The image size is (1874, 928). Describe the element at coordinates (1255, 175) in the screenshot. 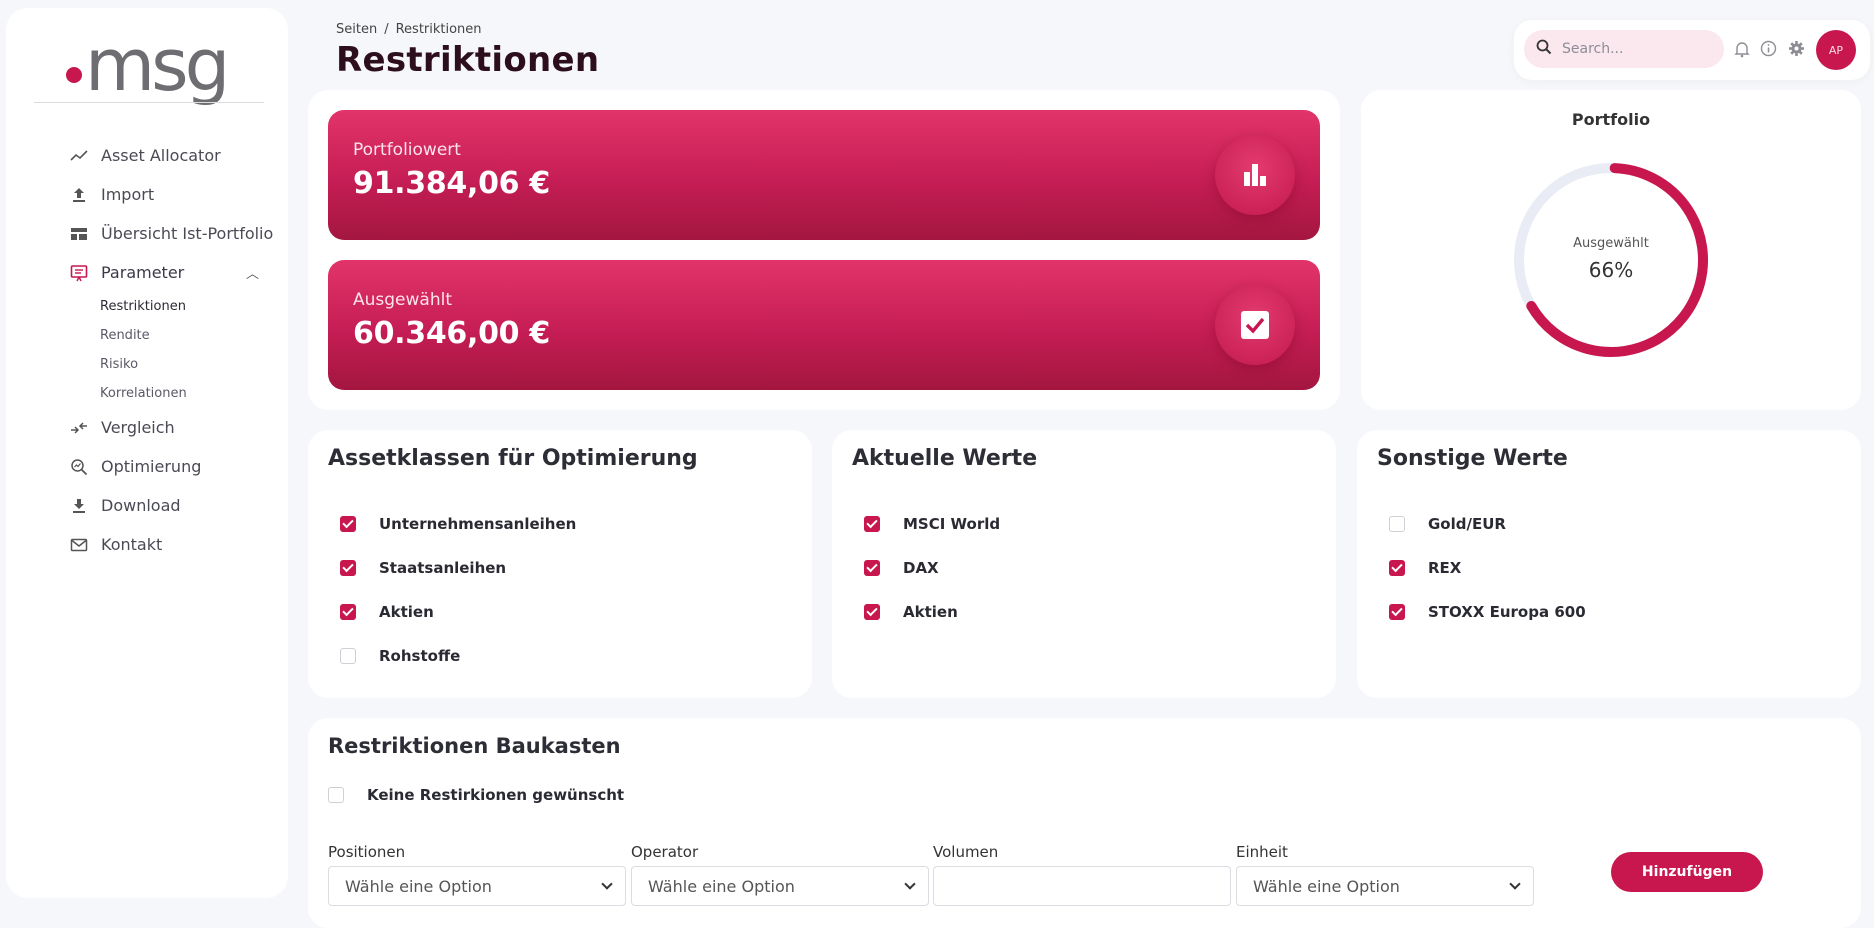

I see `bar-chart-icon` at that location.